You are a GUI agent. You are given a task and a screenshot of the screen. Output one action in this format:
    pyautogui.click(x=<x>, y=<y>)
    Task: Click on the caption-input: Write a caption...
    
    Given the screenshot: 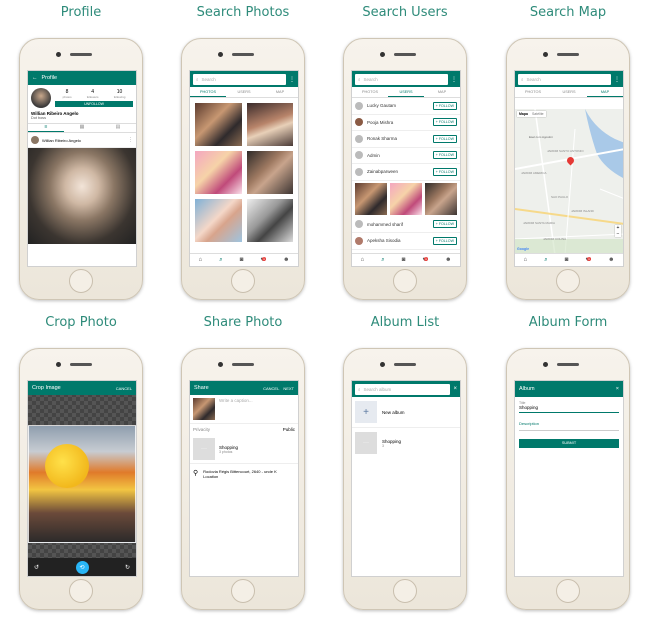 What is the action you would take?
    pyautogui.click(x=236, y=409)
    